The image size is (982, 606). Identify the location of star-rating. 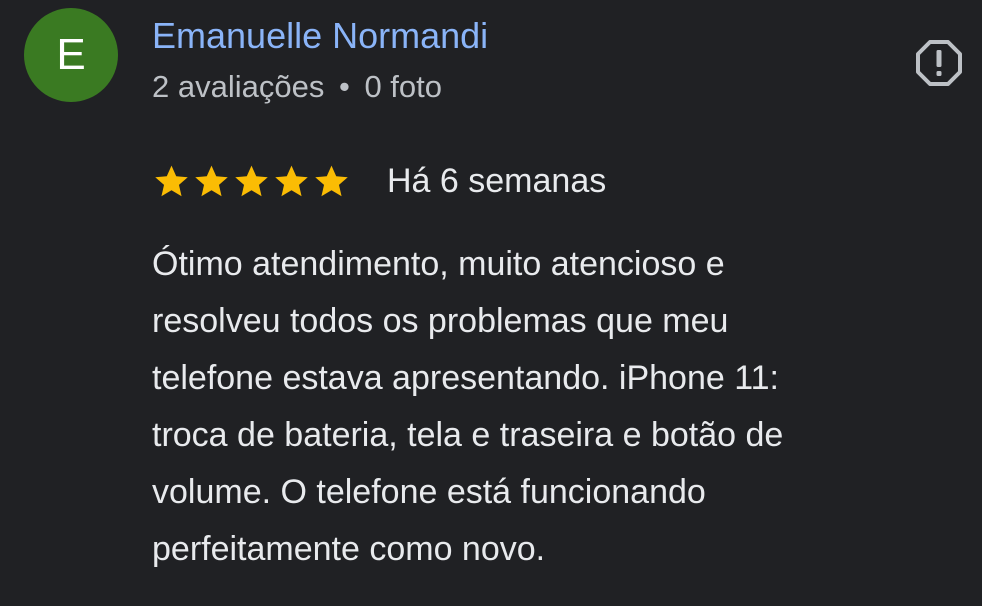
(251, 181).